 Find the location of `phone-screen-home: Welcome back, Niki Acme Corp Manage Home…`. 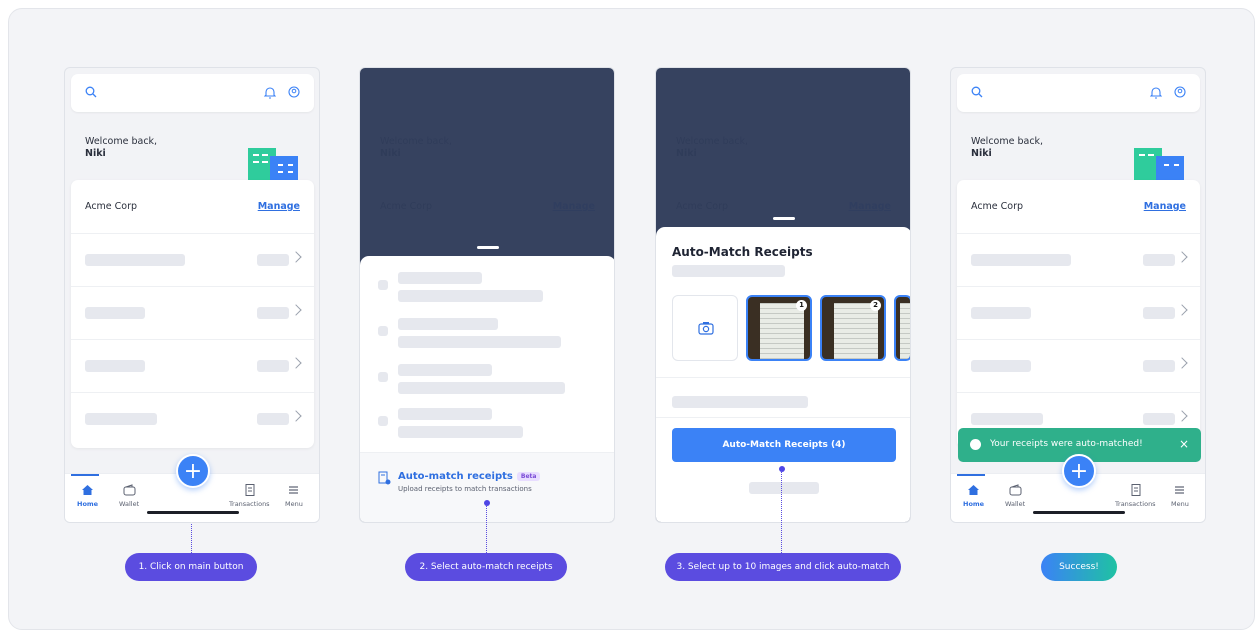

phone-screen-home: Welcome back, Niki Acme Corp Manage Home… is located at coordinates (192, 295).